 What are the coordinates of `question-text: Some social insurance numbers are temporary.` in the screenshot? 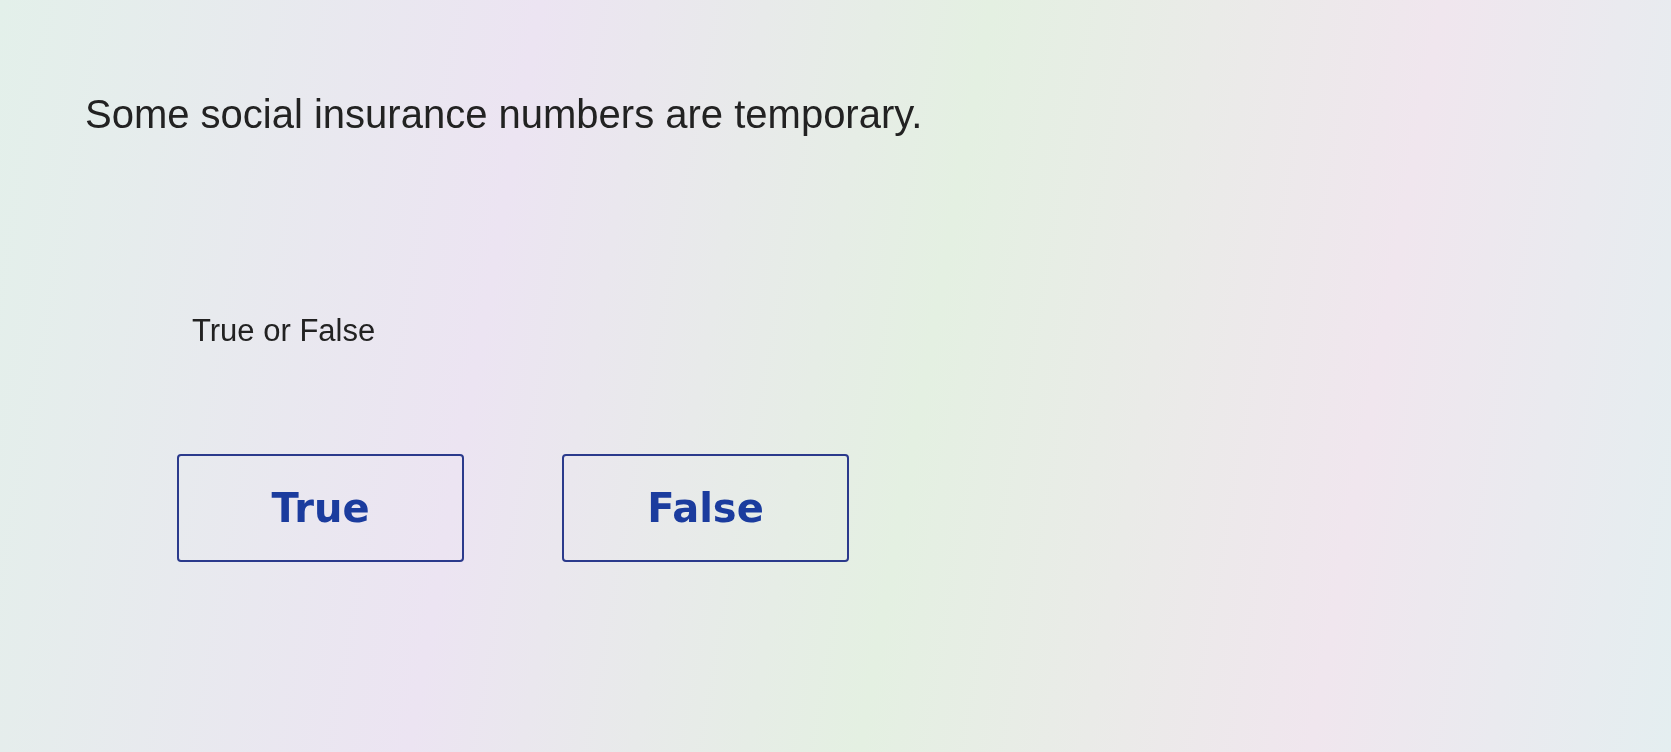 It's located at (504, 114).